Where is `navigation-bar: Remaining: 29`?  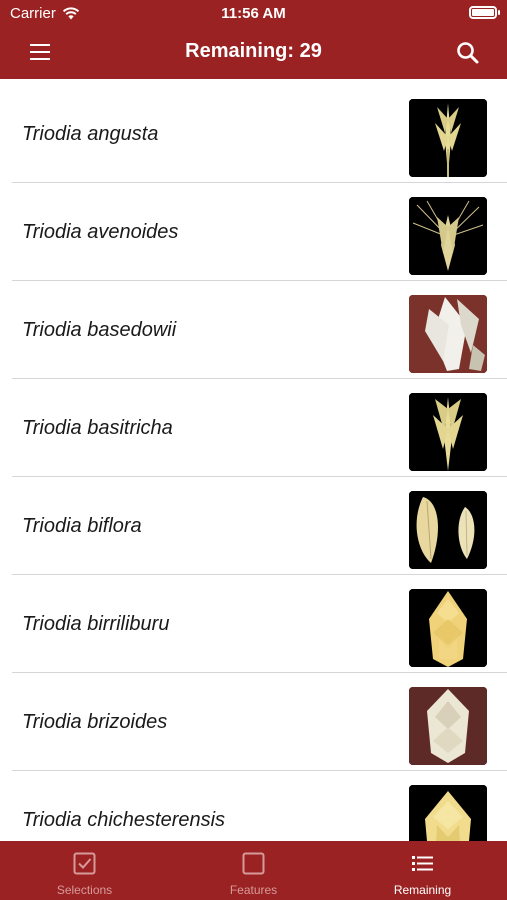 navigation-bar: Remaining: 29 is located at coordinates (253, 53).